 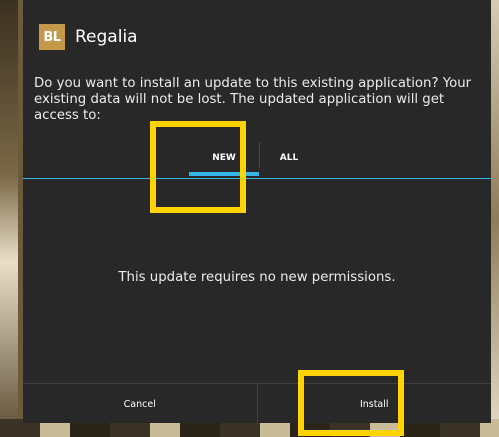 What do you see at coordinates (198, 167) in the screenshot?
I see `highlight-box-tabs` at bounding box center [198, 167].